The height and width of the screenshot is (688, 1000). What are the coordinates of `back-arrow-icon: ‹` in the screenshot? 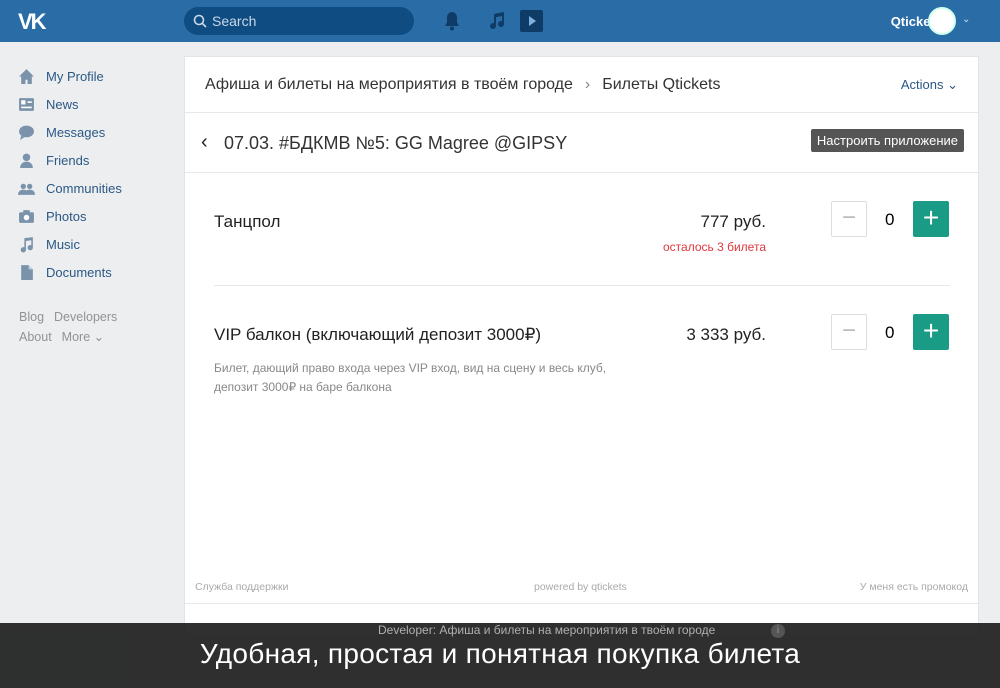 It's located at (204, 142).